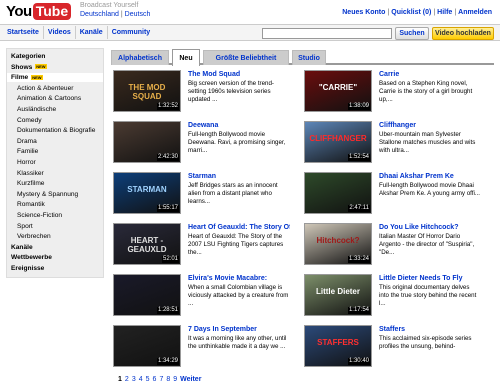 Image resolution: width=500 pixels, height=388 pixels. I want to click on video-thumbnail: HEART - GEAUXLD 52:01, so click(147, 244).